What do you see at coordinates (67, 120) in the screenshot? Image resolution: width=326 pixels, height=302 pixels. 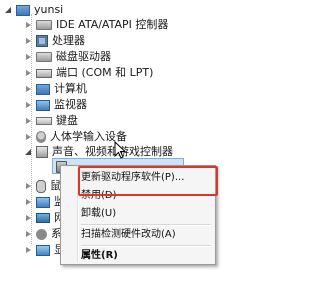 I see `tree-item-label: 键盘` at bounding box center [67, 120].